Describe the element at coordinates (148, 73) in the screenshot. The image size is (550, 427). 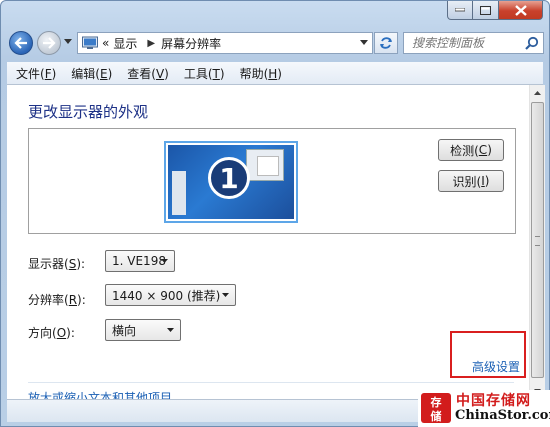
I see `menu-view: 查看(V)` at that location.